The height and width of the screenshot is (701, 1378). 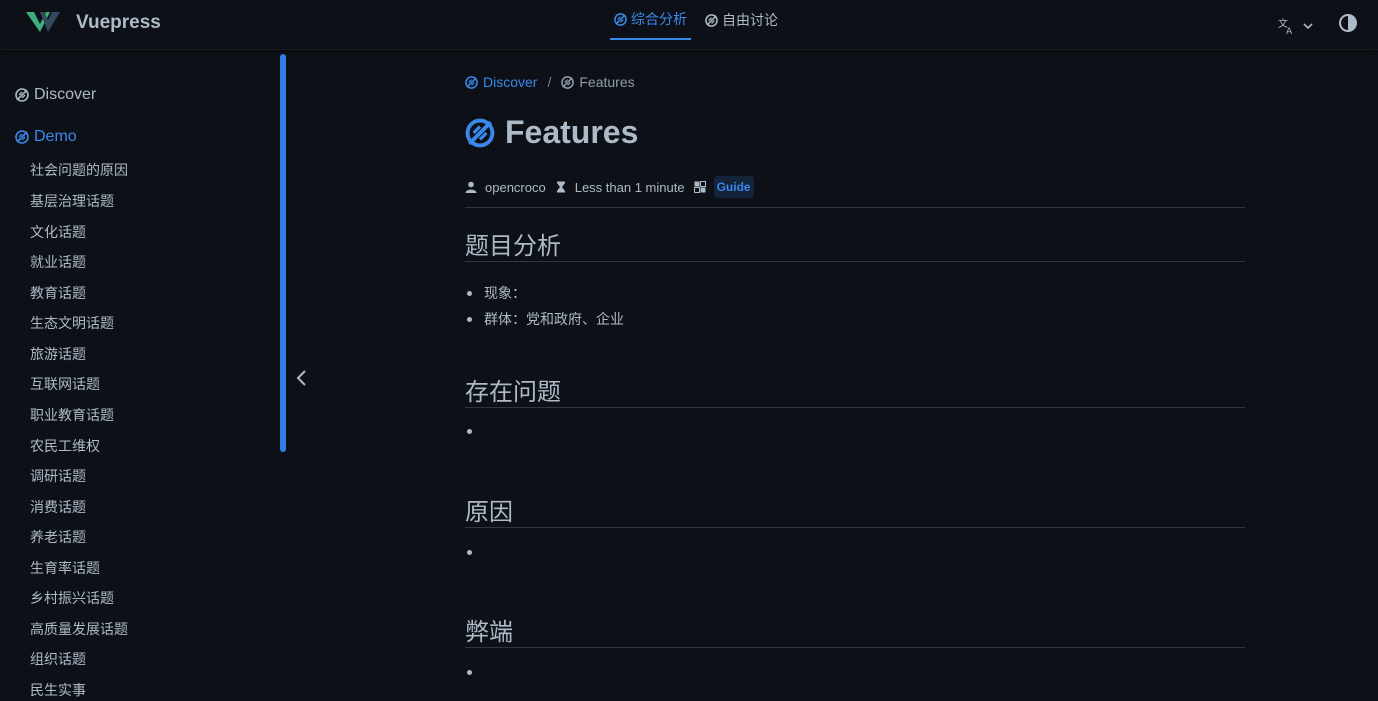 What do you see at coordinates (560, 187) in the screenshot?
I see `hourglass-icon` at bounding box center [560, 187].